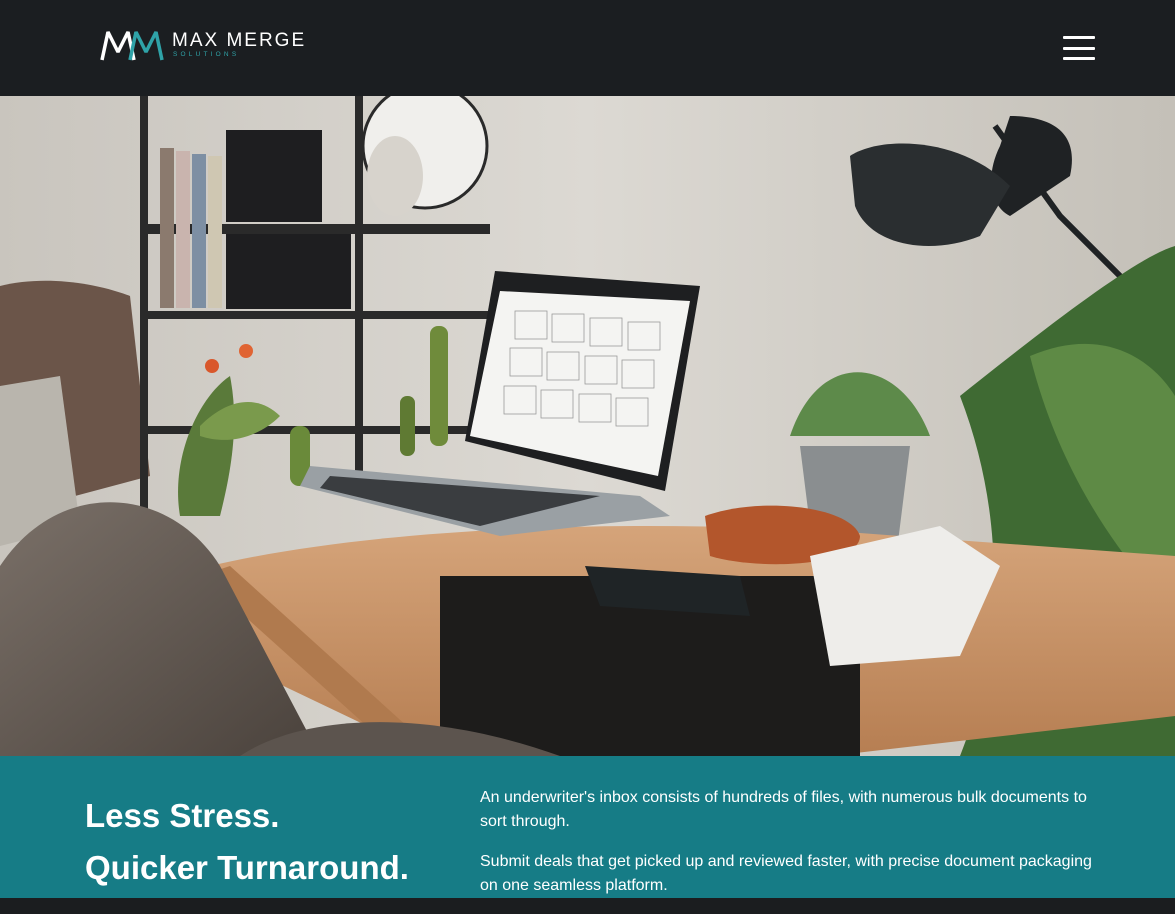 The width and height of the screenshot is (1175, 914). Describe the element at coordinates (1079, 37) in the screenshot. I see `menu-bar-top` at that location.